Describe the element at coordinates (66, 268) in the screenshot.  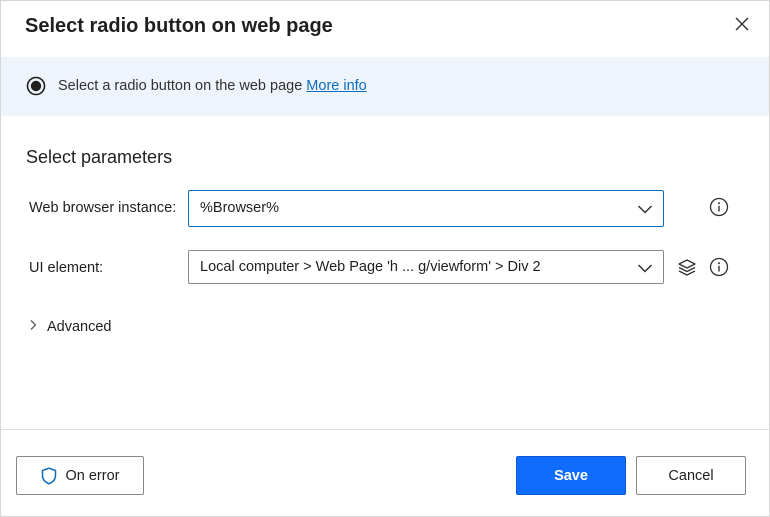
I see `ui-element-label: UI element:` at that location.